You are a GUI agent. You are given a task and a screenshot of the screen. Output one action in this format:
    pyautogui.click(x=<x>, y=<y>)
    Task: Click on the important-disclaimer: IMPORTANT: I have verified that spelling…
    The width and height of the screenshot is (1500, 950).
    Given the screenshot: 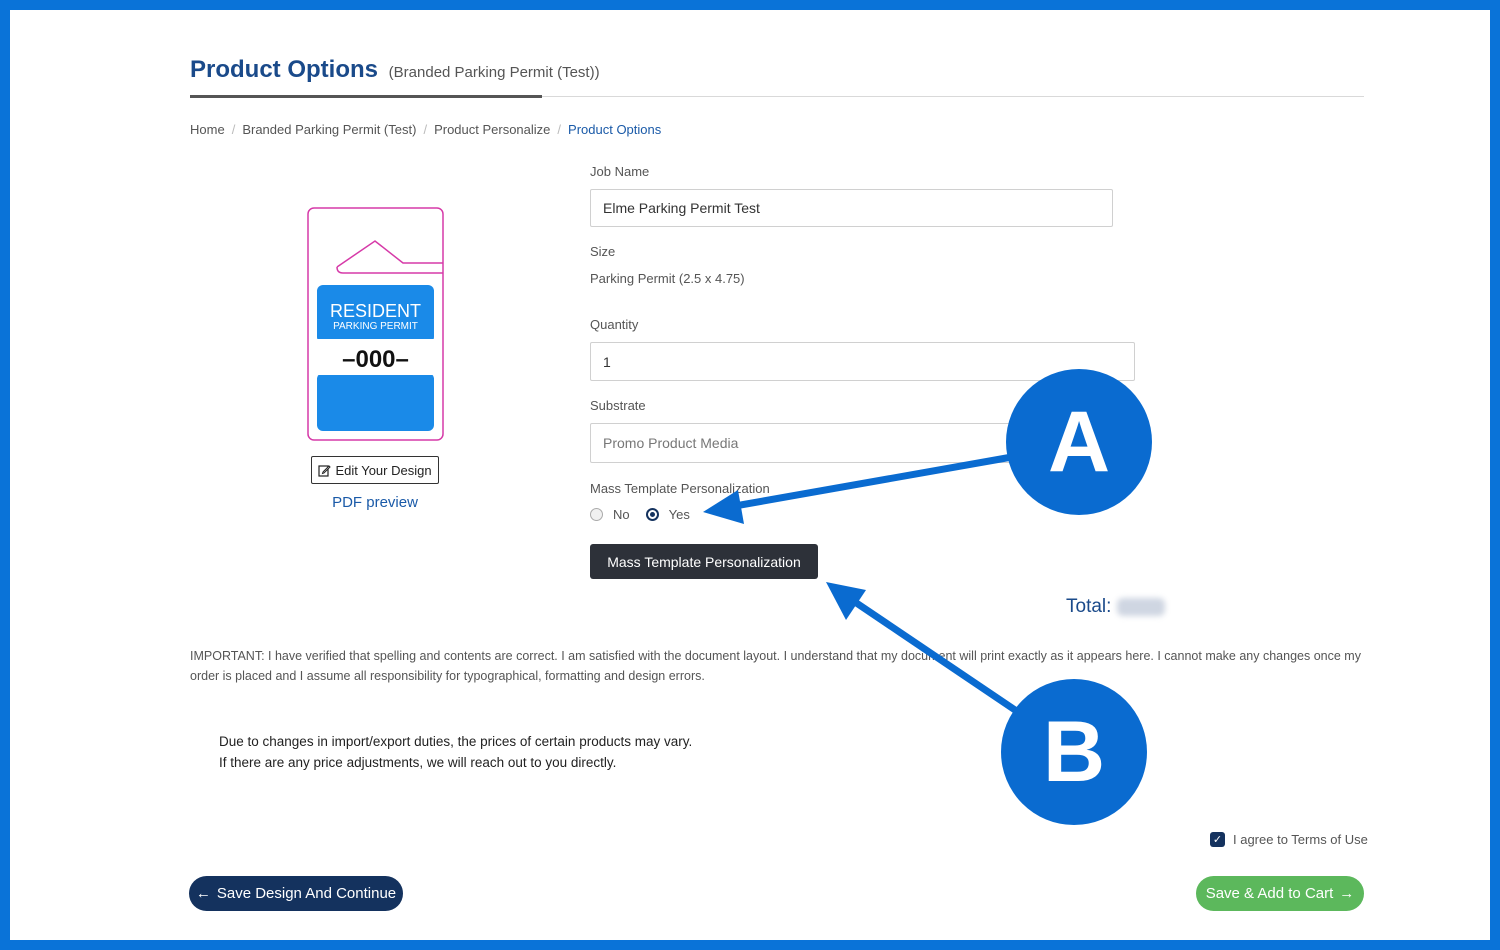 What is the action you would take?
    pyautogui.click(x=775, y=666)
    